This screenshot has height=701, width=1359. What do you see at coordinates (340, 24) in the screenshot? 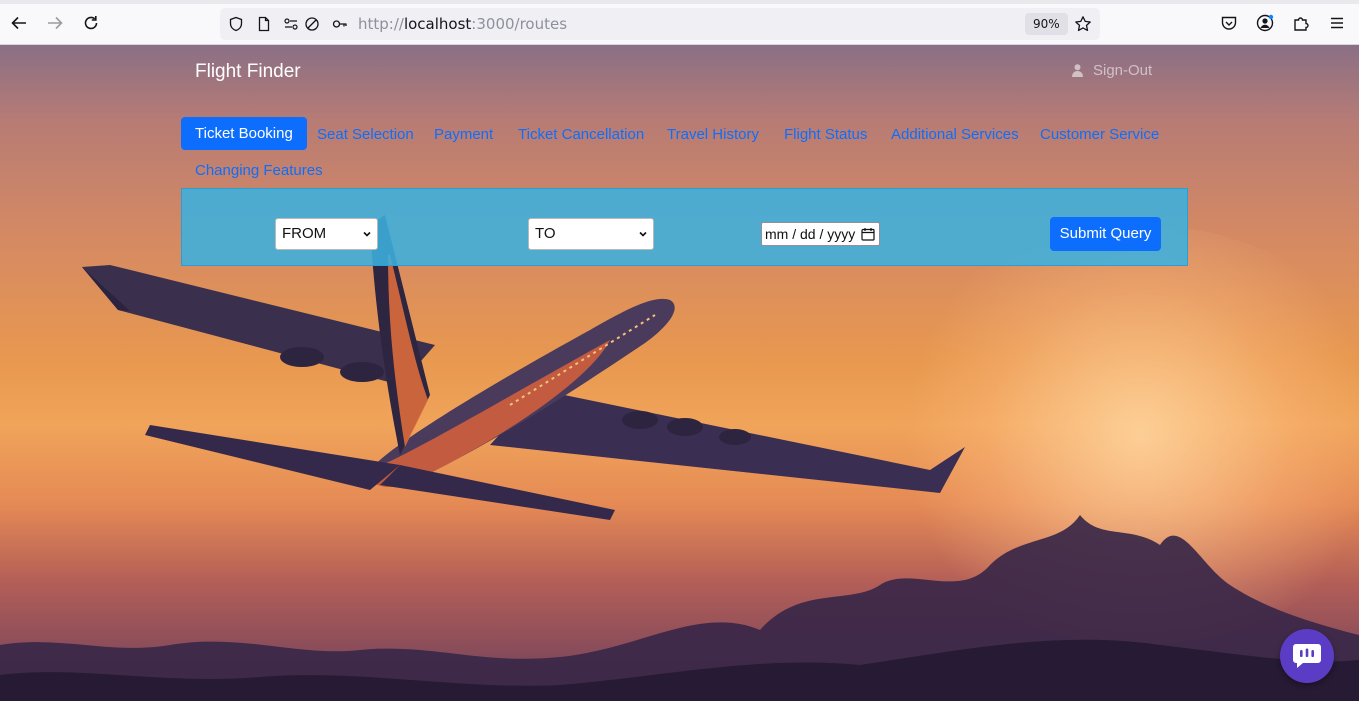
I see `key-icon` at bounding box center [340, 24].